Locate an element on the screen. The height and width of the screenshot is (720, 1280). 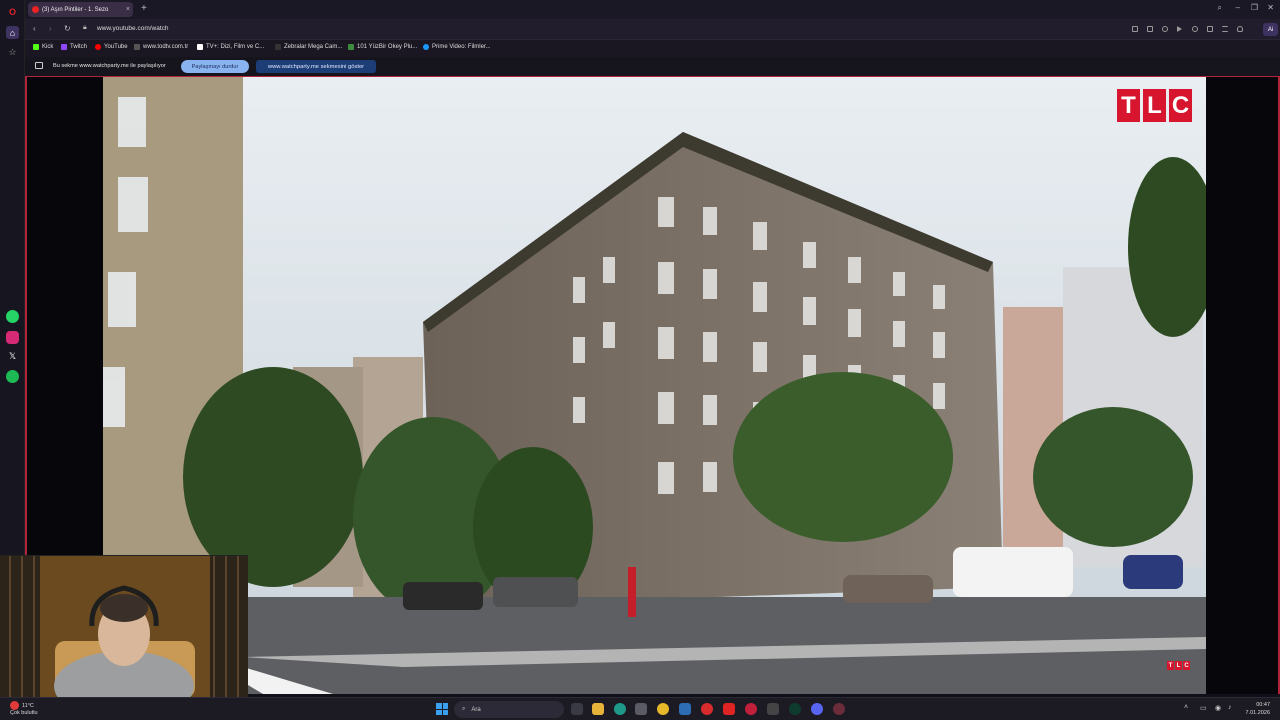
tlc-letter: L is located at coordinates (1154, 105).